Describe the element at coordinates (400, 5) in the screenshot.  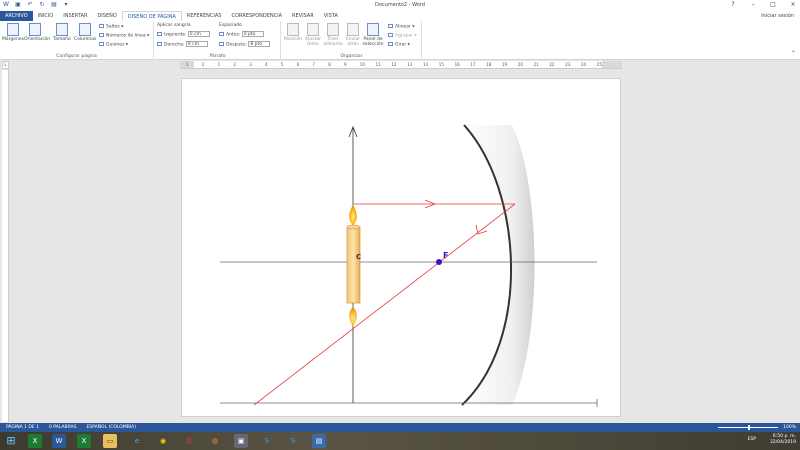
I see `title-bar: W ▣ ↶ ↻ ▤ ▾ Documento2 - Word ? – □ ×` at that location.